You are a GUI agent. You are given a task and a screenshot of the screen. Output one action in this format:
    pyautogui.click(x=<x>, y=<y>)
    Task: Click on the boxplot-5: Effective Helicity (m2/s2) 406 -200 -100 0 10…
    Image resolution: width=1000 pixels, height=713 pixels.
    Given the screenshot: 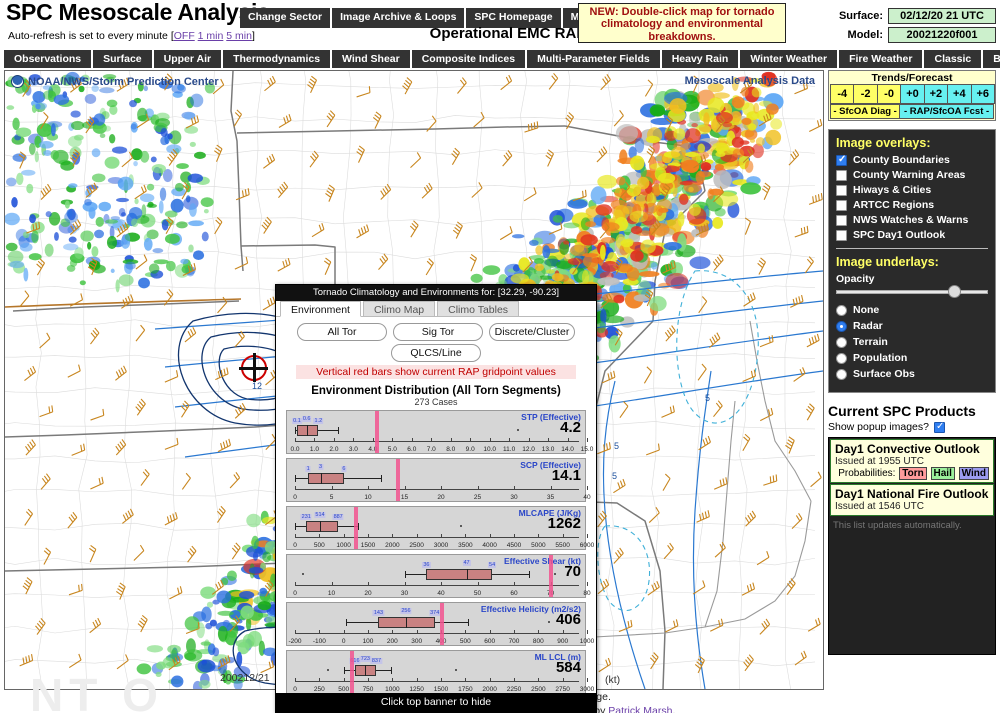 What is the action you would take?
    pyautogui.click(x=440, y=624)
    